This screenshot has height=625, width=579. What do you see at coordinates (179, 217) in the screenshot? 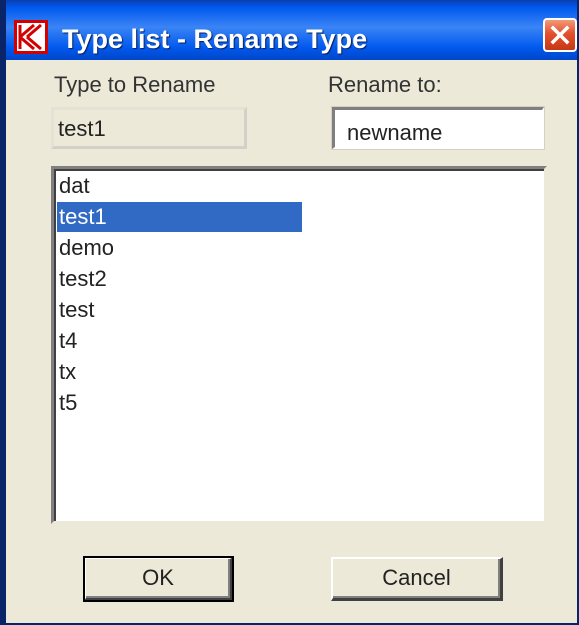
I see `list-item-selected: test1` at bounding box center [179, 217].